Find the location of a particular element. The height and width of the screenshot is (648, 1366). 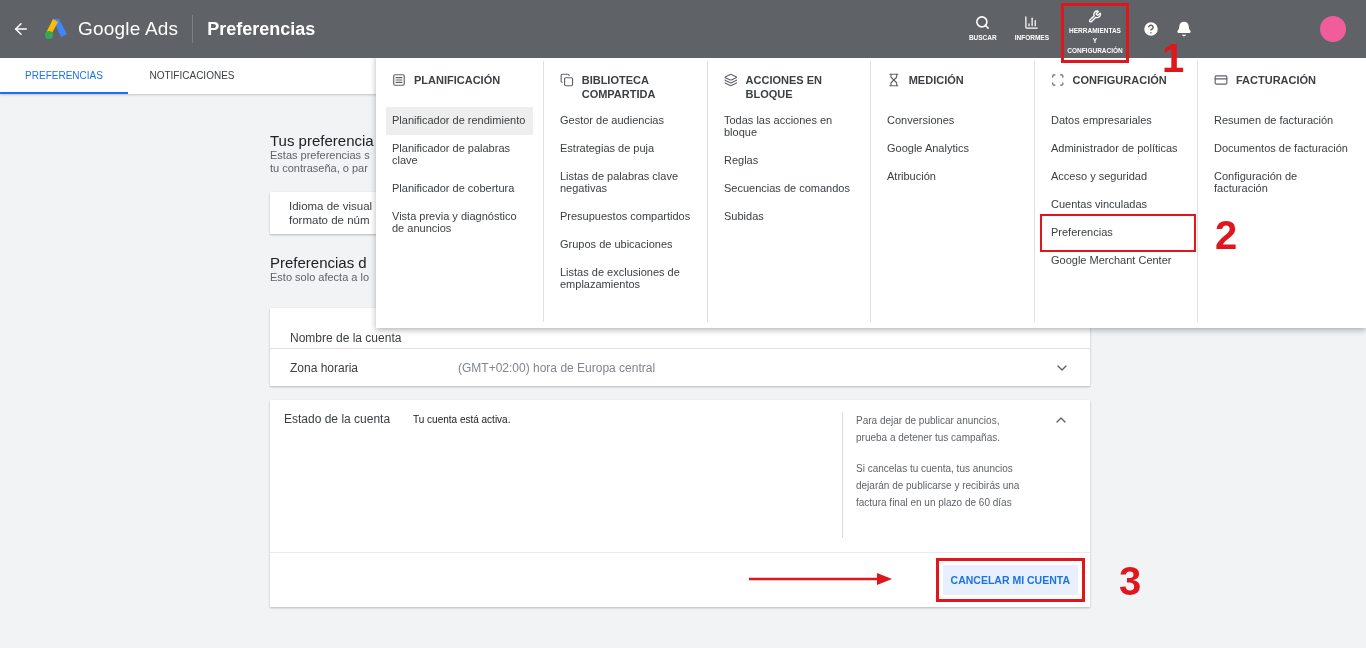

search-icon is located at coordinates (983, 22).